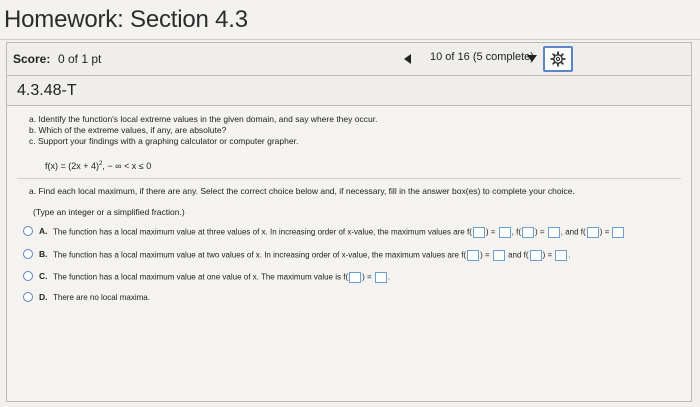 The width and height of the screenshot is (700, 407). What do you see at coordinates (28, 231) in the screenshot?
I see `radio-a` at bounding box center [28, 231].